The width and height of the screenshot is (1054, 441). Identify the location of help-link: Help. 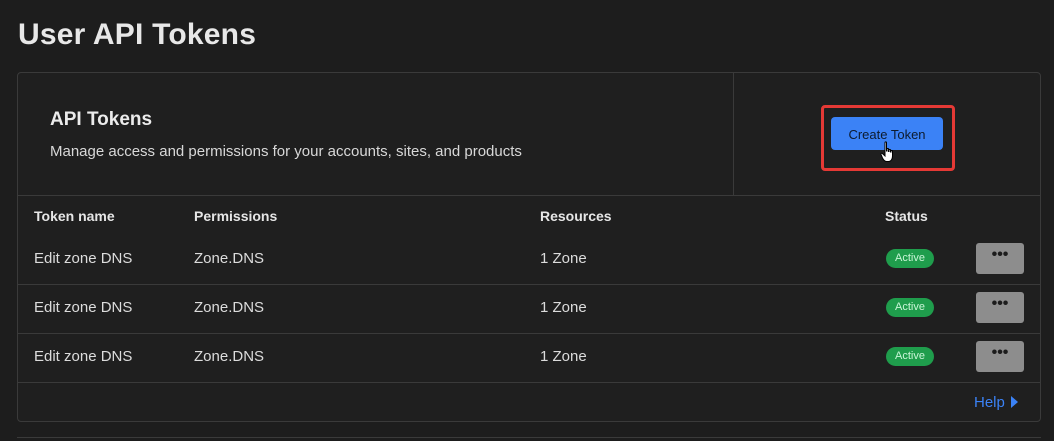
(996, 402).